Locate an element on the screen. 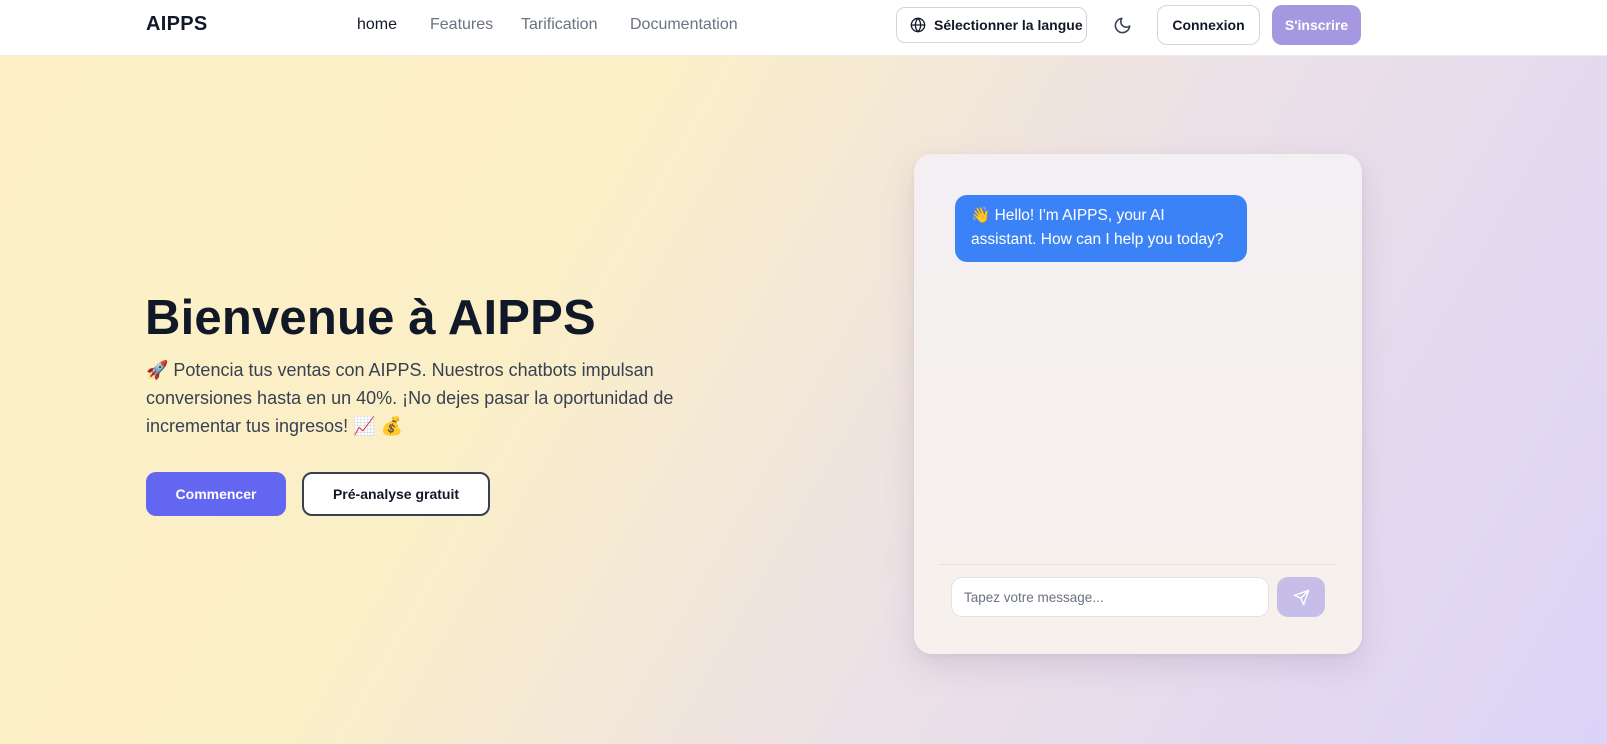 This screenshot has height=744, width=1607. send-icon is located at coordinates (1301, 597).